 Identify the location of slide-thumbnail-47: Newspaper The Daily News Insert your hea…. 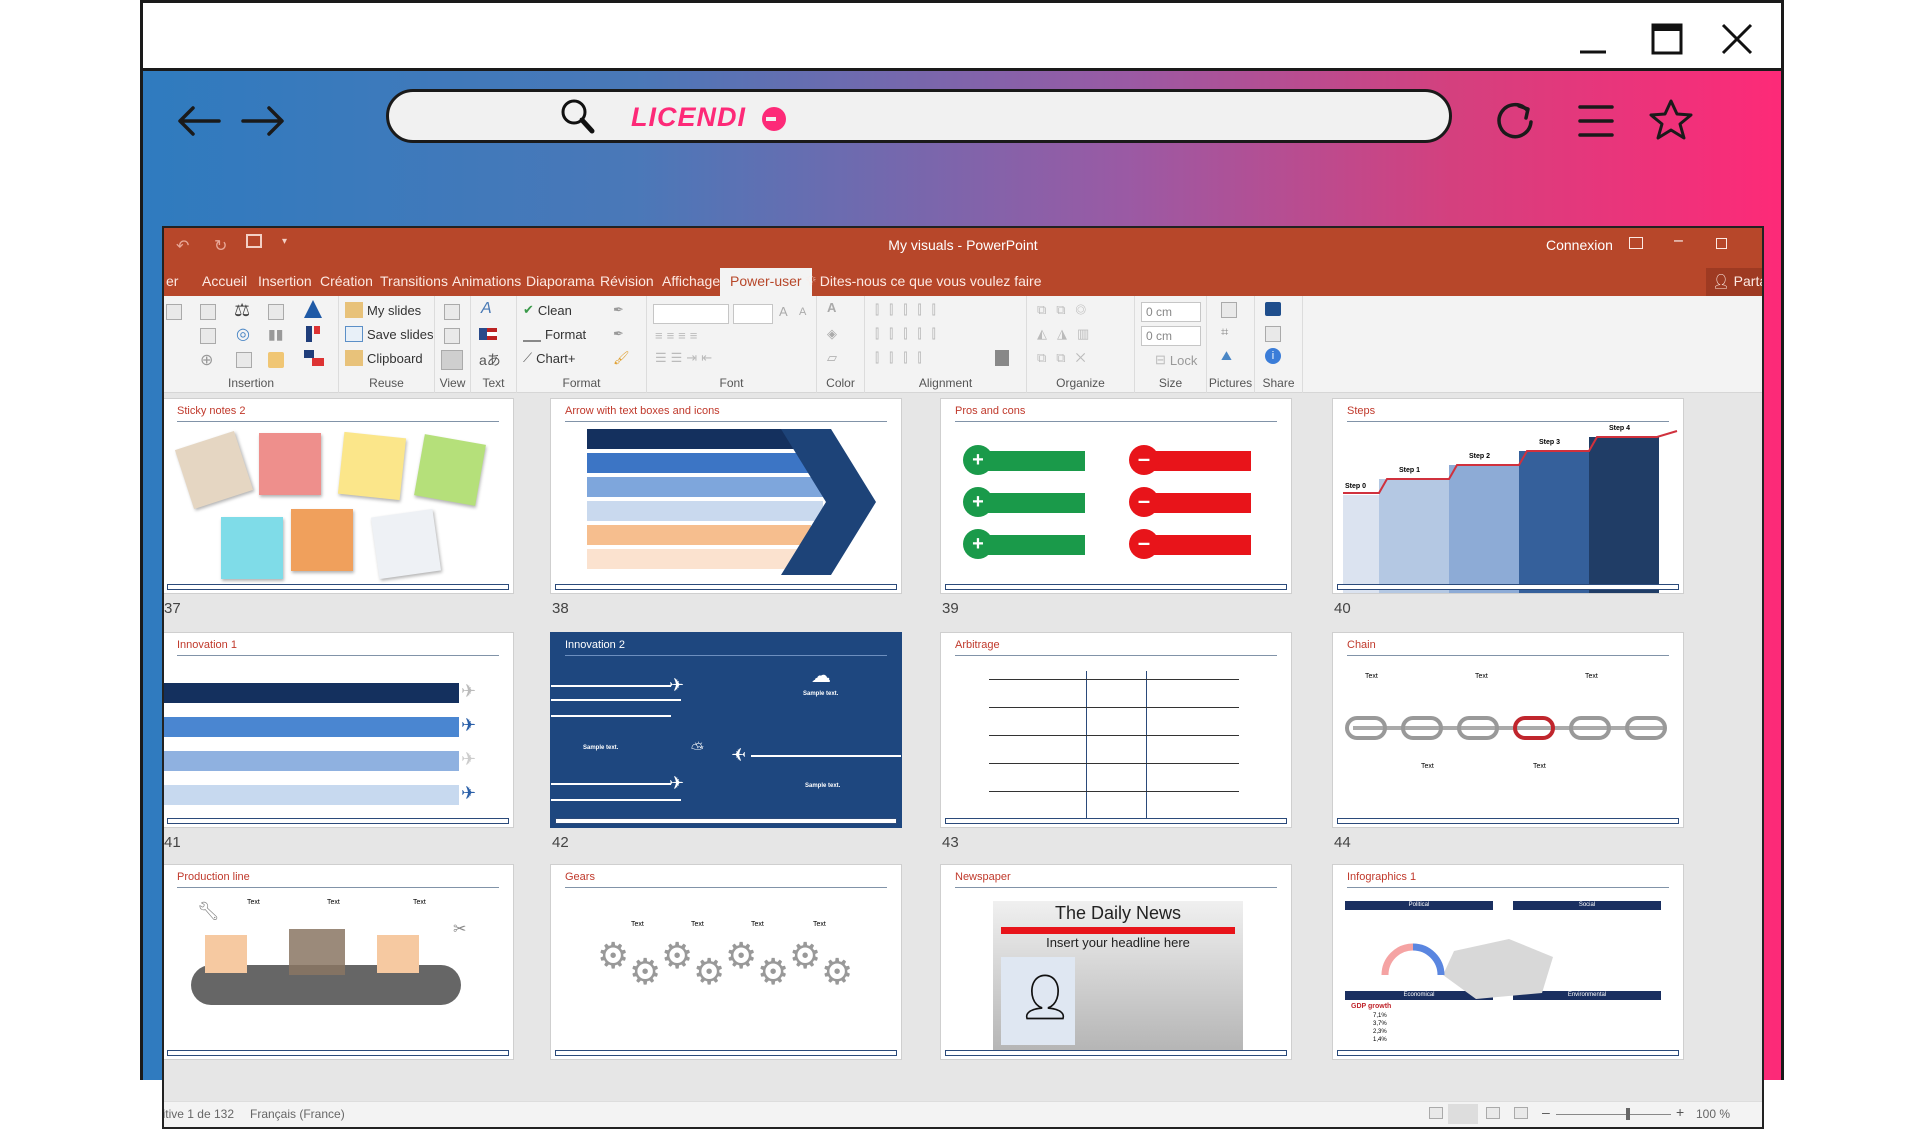
(1116, 962).